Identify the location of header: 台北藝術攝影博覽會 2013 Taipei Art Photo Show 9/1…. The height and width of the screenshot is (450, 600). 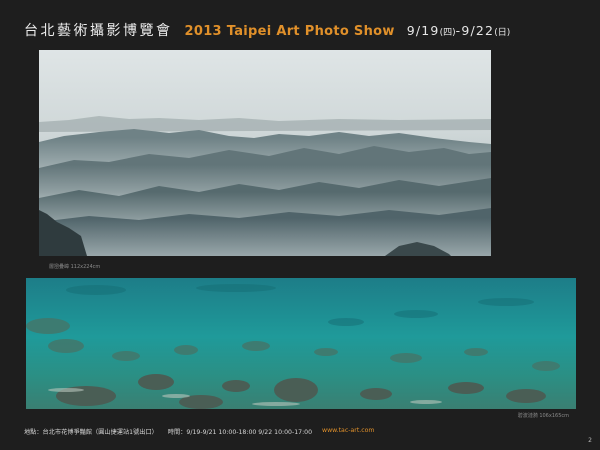
(267, 31).